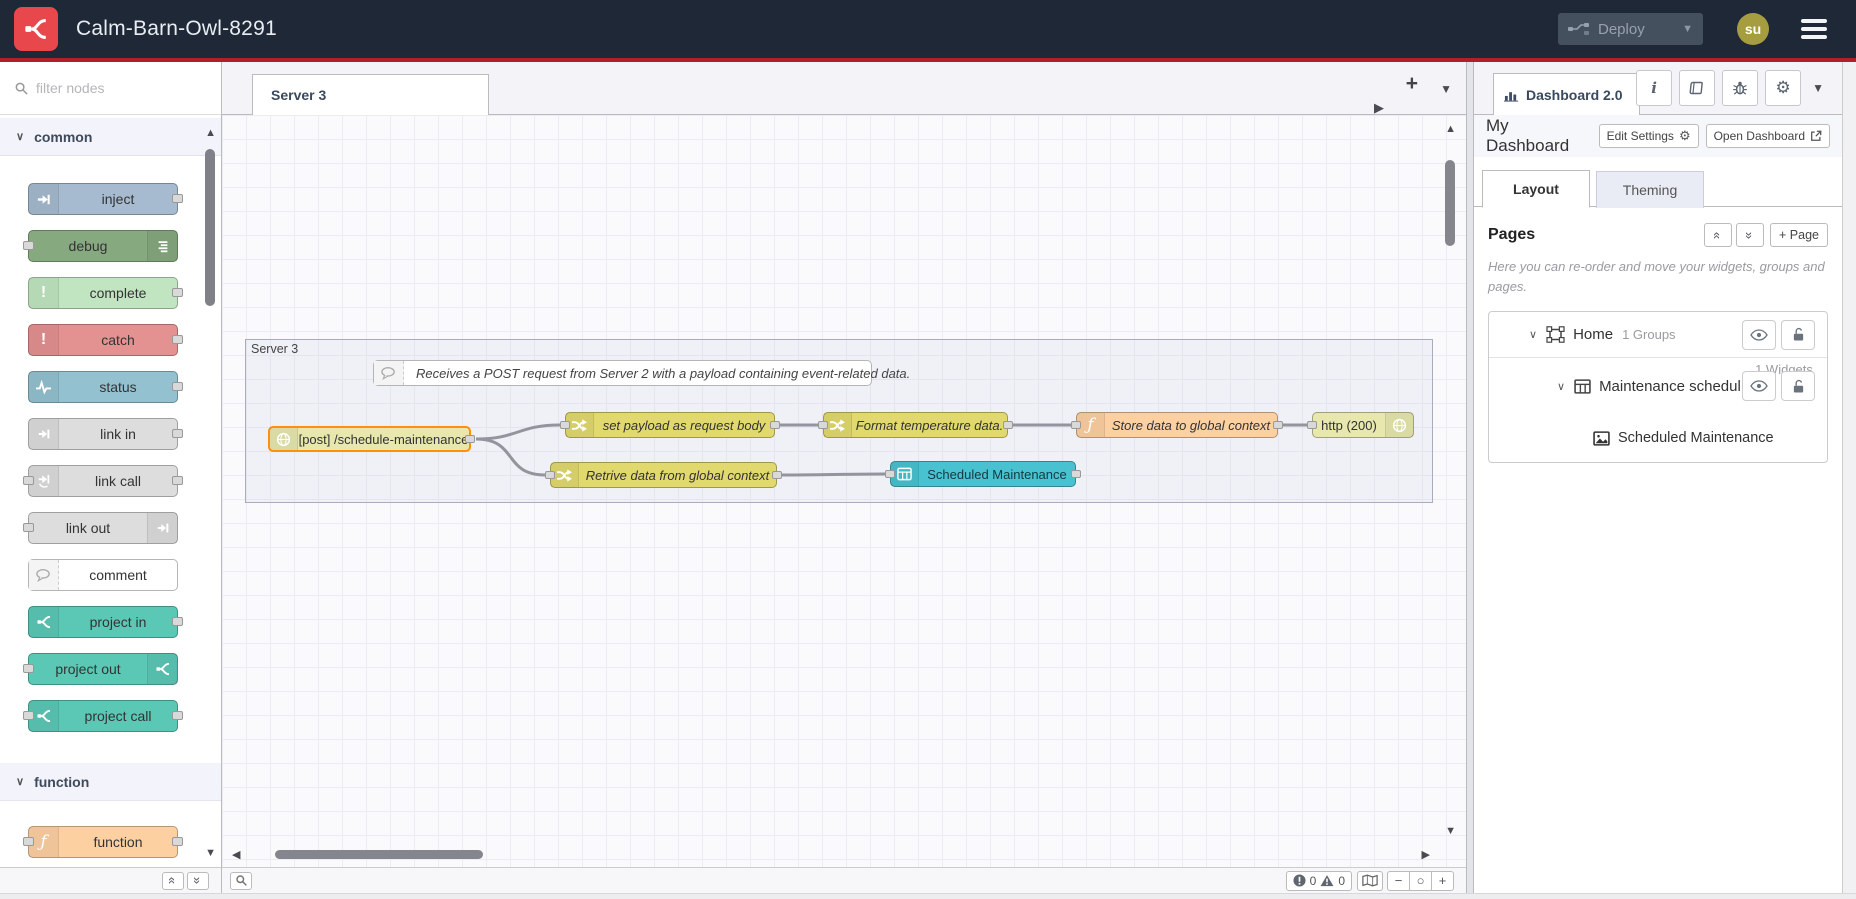 This screenshot has width=1856, height=899. What do you see at coordinates (1470, 477) in the screenshot?
I see `sidebar-resize-handle` at bounding box center [1470, 477].